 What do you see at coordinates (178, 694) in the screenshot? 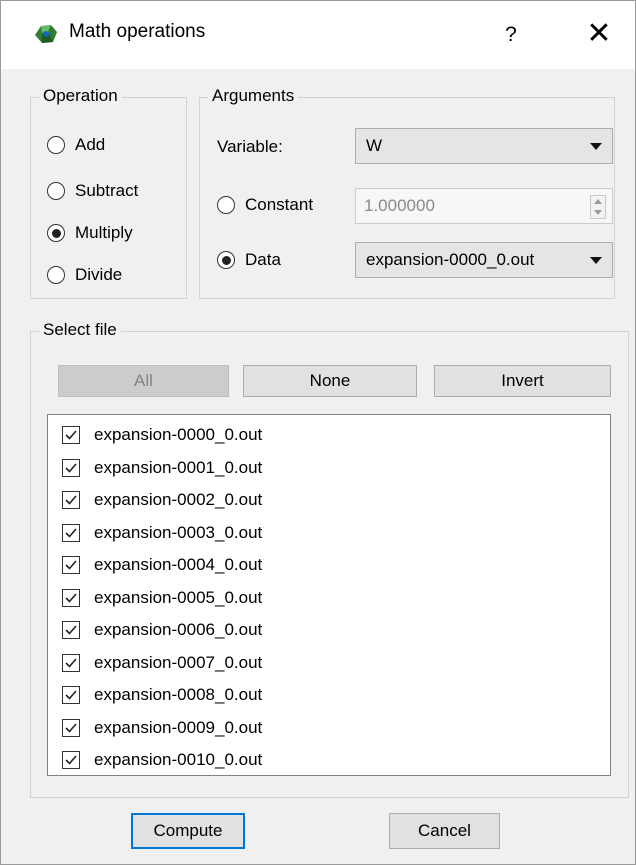
I see `file-name: expansion-0008_0.out` at bounding box center [178, 694].